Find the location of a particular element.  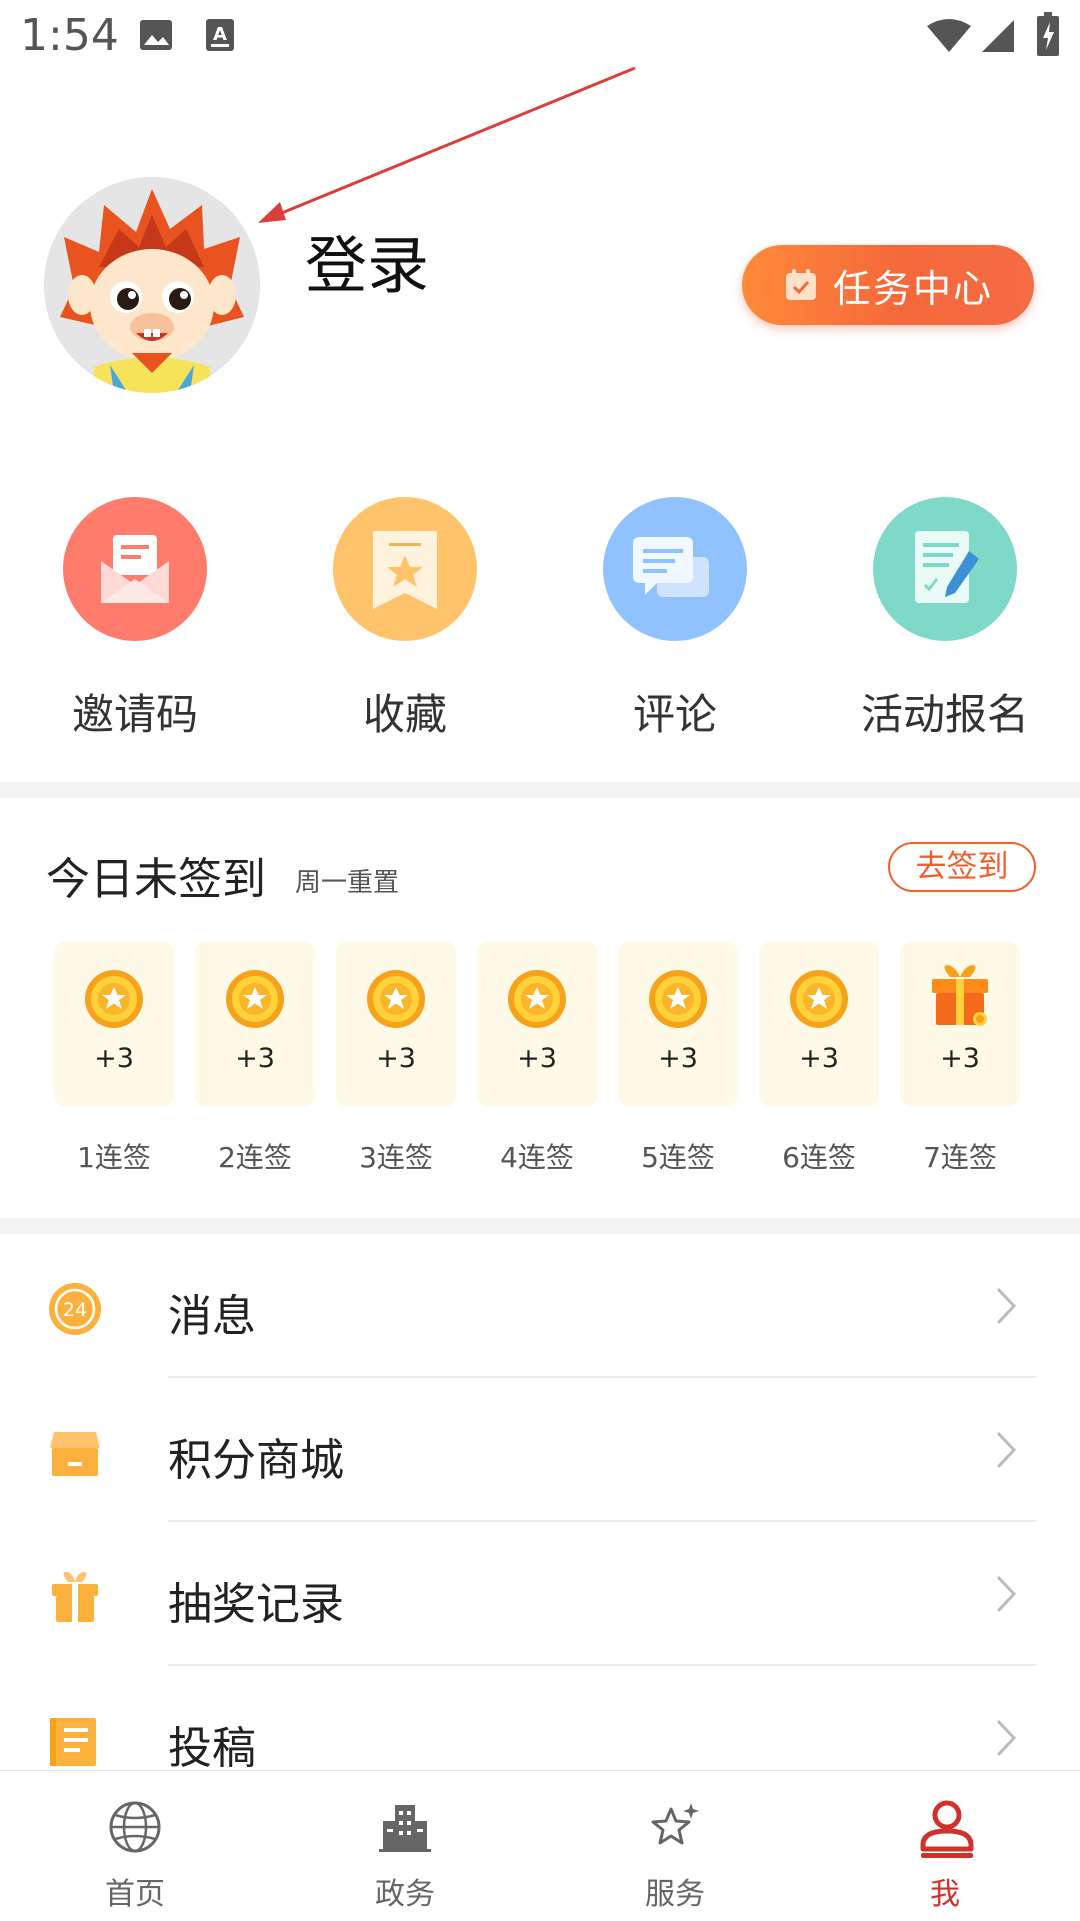

quick-action-favorites: 收藏 is located at coordinates (405, 619).